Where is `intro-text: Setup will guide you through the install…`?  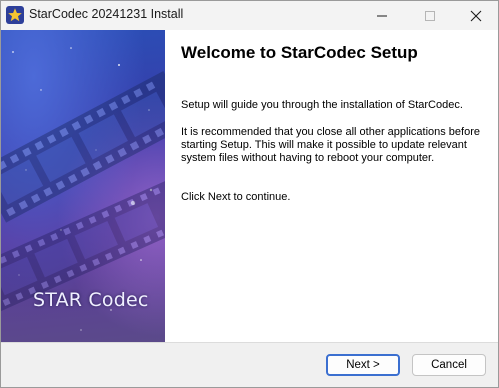 intro-text: Setup will guide you through the install… is located at coordinates (322, 105).